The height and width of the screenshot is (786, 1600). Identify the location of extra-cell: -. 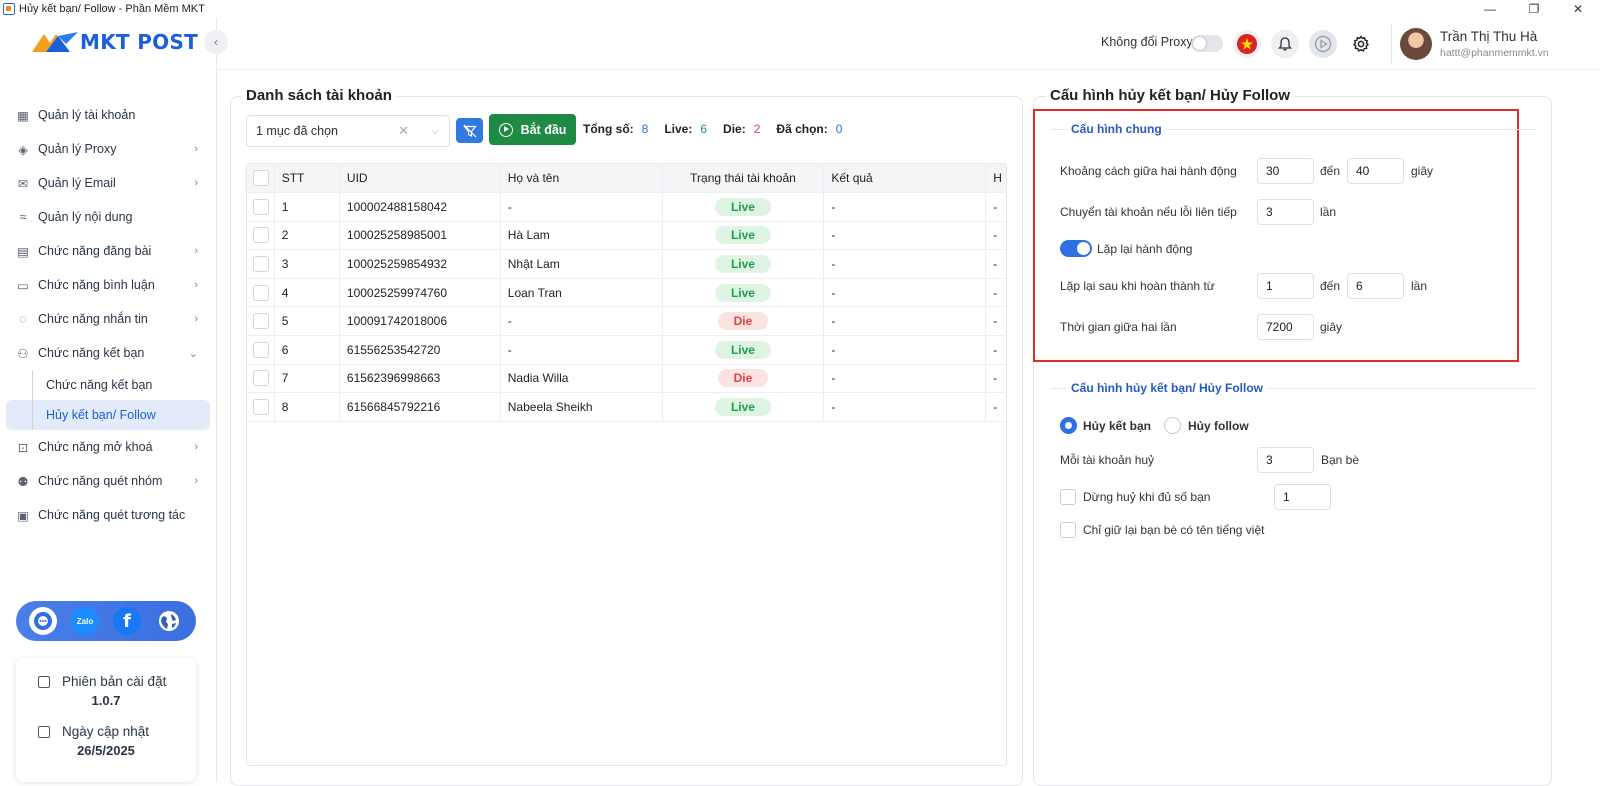
(995, 378).